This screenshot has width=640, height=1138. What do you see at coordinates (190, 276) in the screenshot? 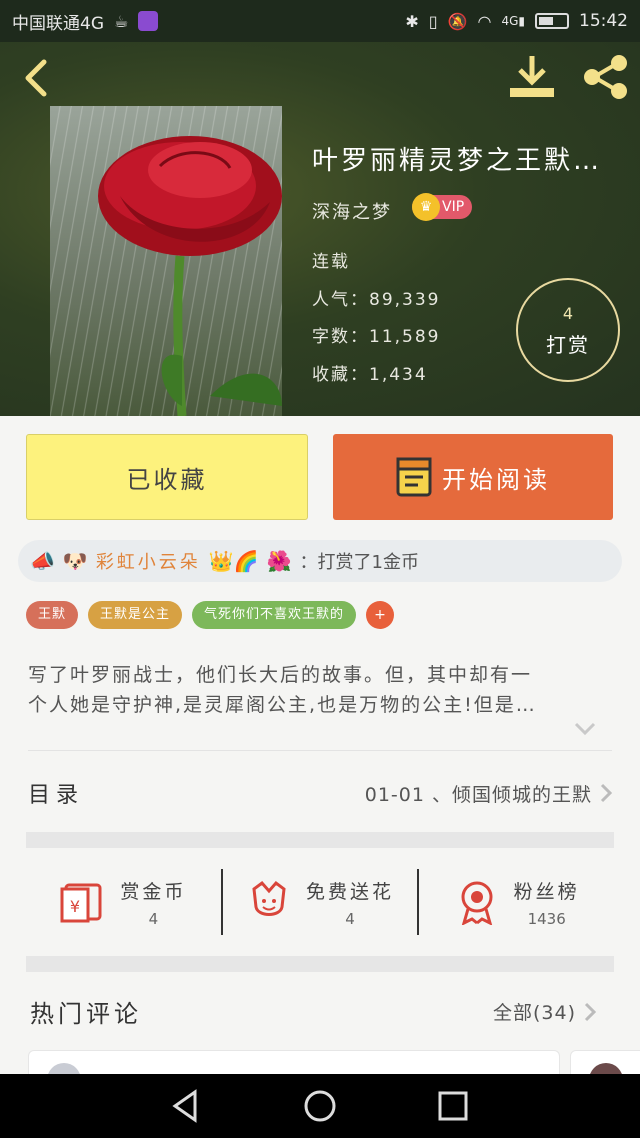
I see `rose-image` at bounding box center [190, 276].